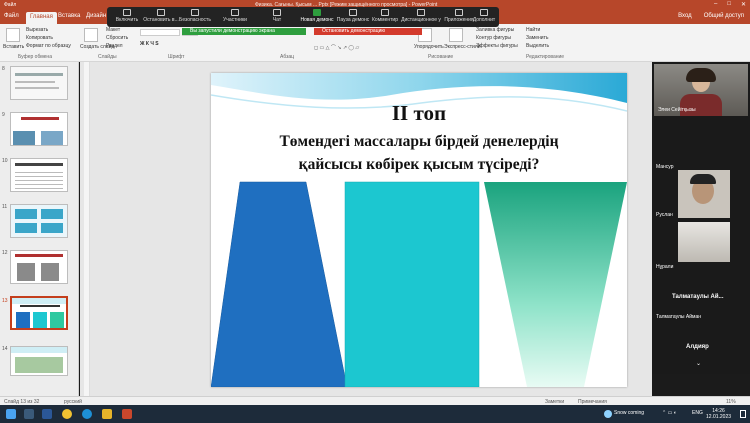 The width and height of the screenshot is (750, 423). I want to click on security-button: Безопасность, so click(195, 16).